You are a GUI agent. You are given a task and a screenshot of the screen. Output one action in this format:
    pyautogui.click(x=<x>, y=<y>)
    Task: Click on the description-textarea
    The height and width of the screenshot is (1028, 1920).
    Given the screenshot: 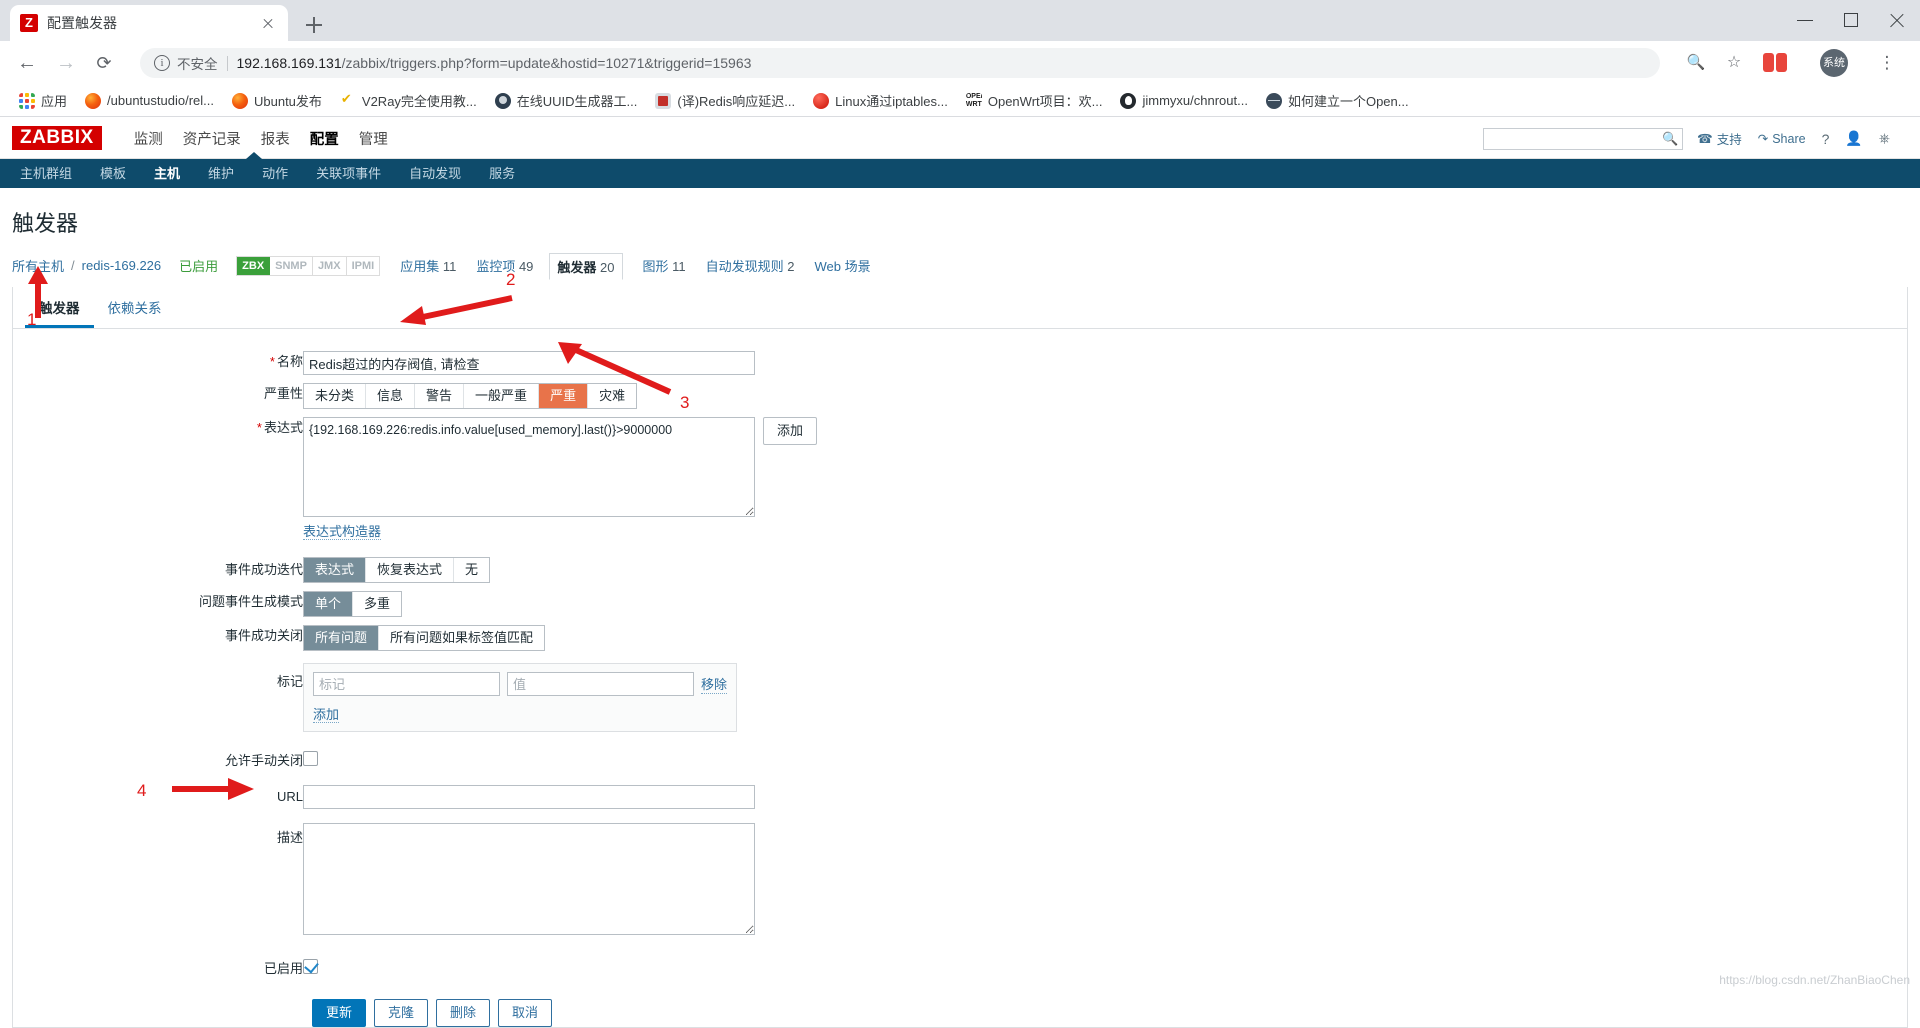 What is the action you would take?
    pyautogui.click(x=529, y=879)
    